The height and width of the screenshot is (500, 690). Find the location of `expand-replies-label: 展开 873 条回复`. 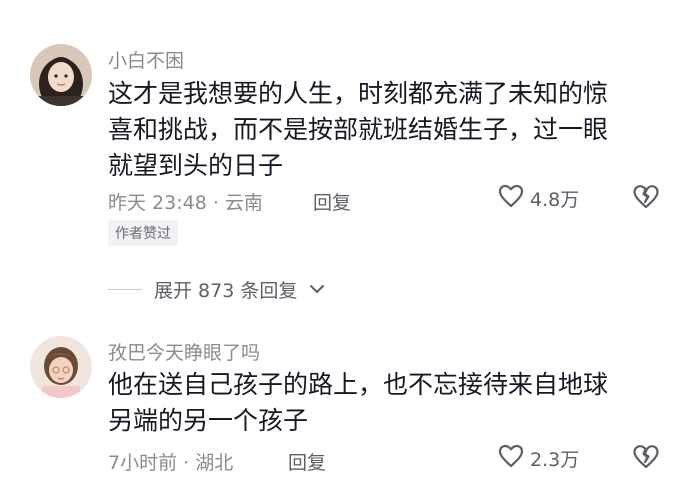

expand-replies-label: 展开 873 条回复 is located at coordinates (226, 291).